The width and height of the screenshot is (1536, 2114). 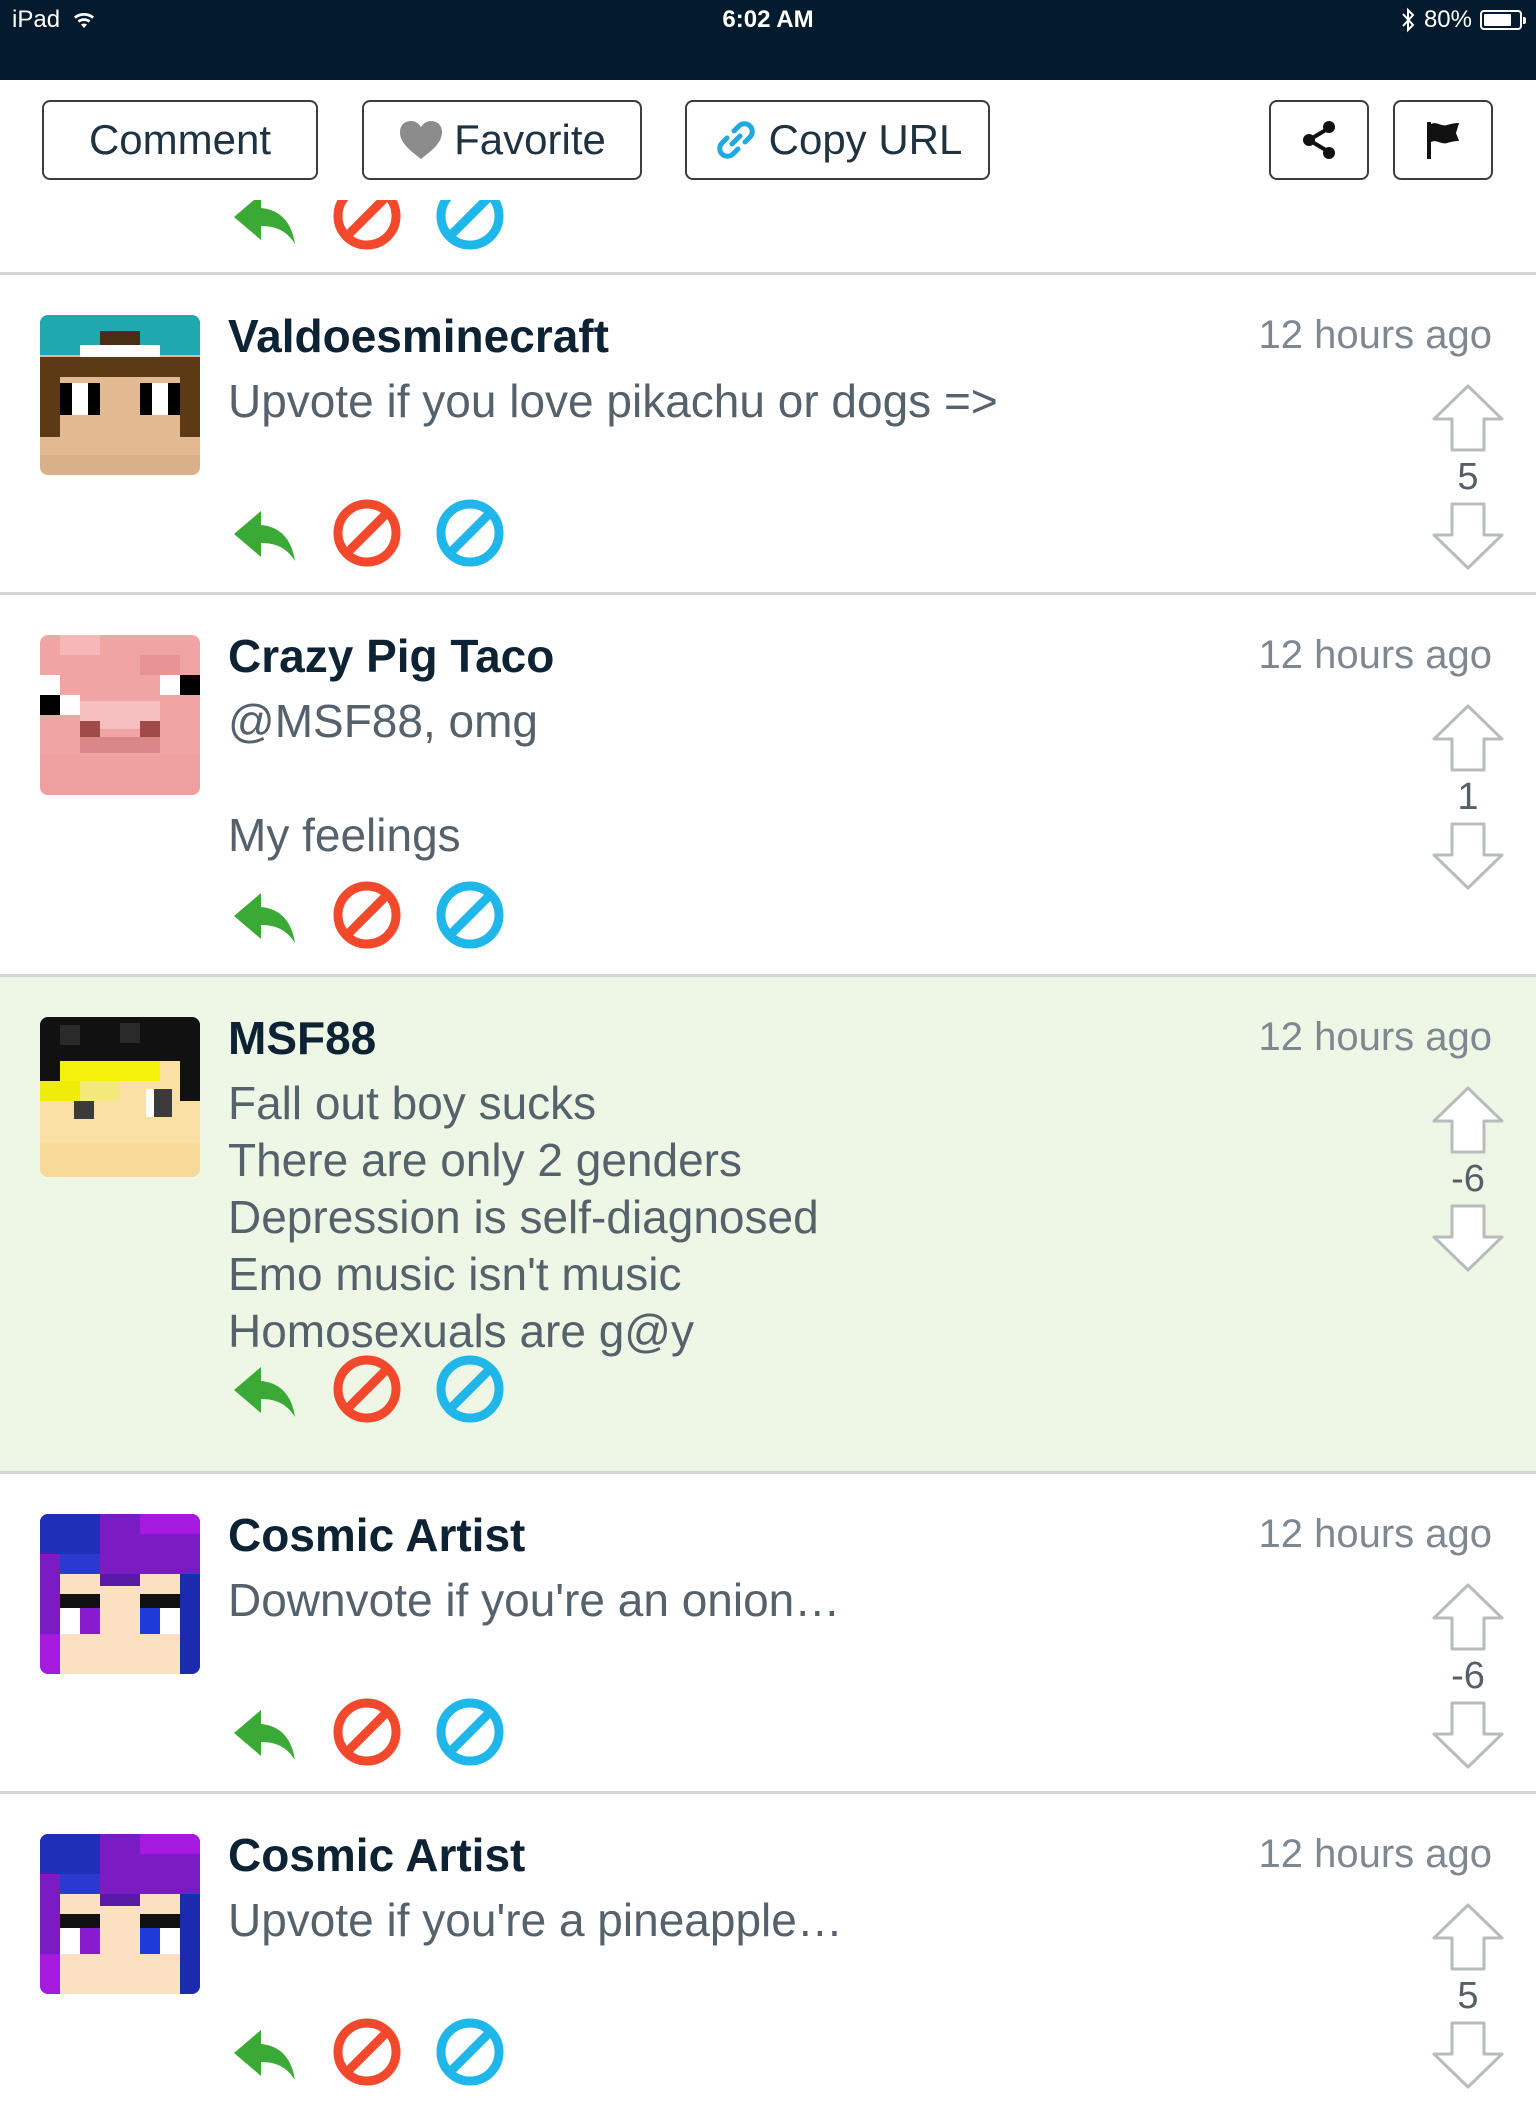 What do you see at coordinates (1524, 20) in the screenshot?
I see `battery-nub` at bounding box center [1524, 20].